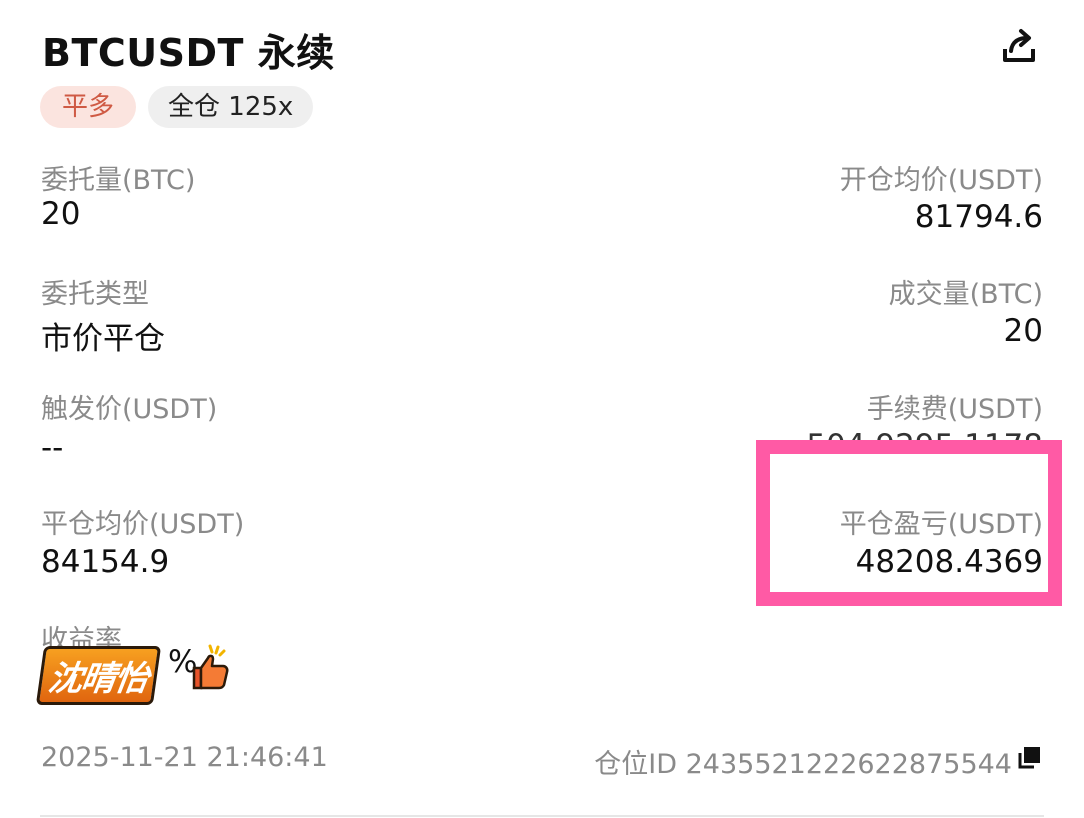 The height and width of the screenshot is (818, 1084). I want to click on close-avg-price-value: 84154.9, so click(105, 562).